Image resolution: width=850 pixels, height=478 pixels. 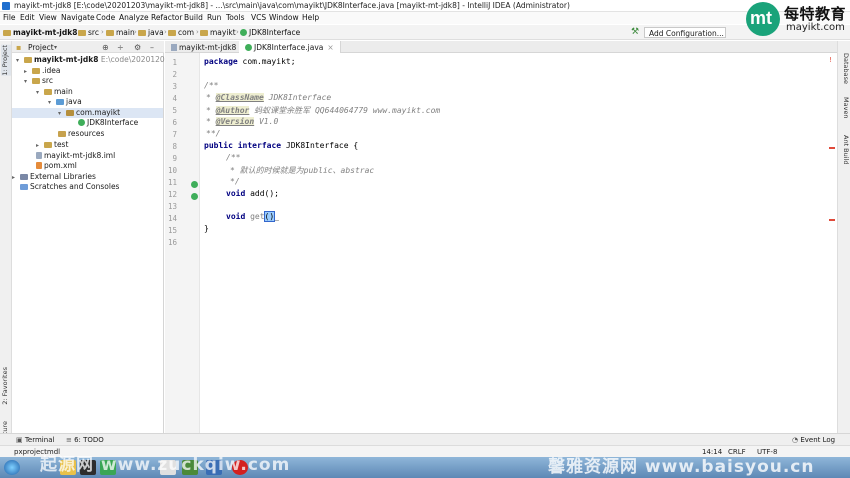 I want to click on editor-tab-bar: mayikt-mt-jdk8× JDK8Interface.java×, so click(x=501, y=47).